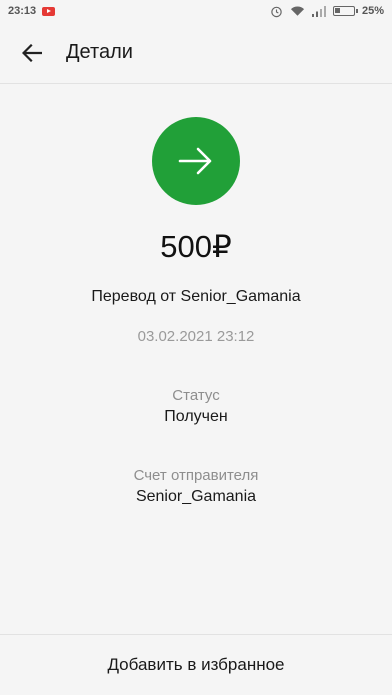 The width and height of the screenshot is (392, 695). I want to click on transfer-circle, so click(196, 161).